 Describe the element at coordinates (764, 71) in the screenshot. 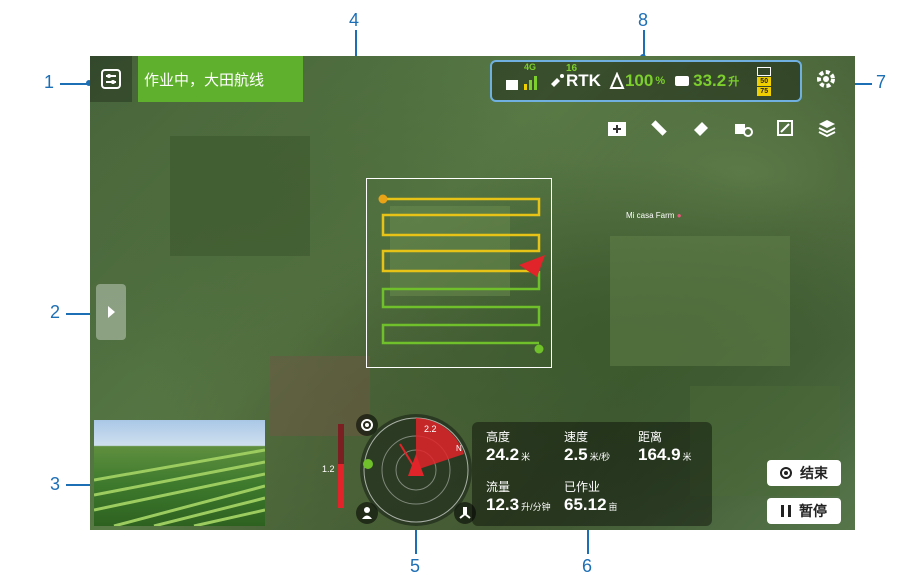

I see `level-badge` at that location.